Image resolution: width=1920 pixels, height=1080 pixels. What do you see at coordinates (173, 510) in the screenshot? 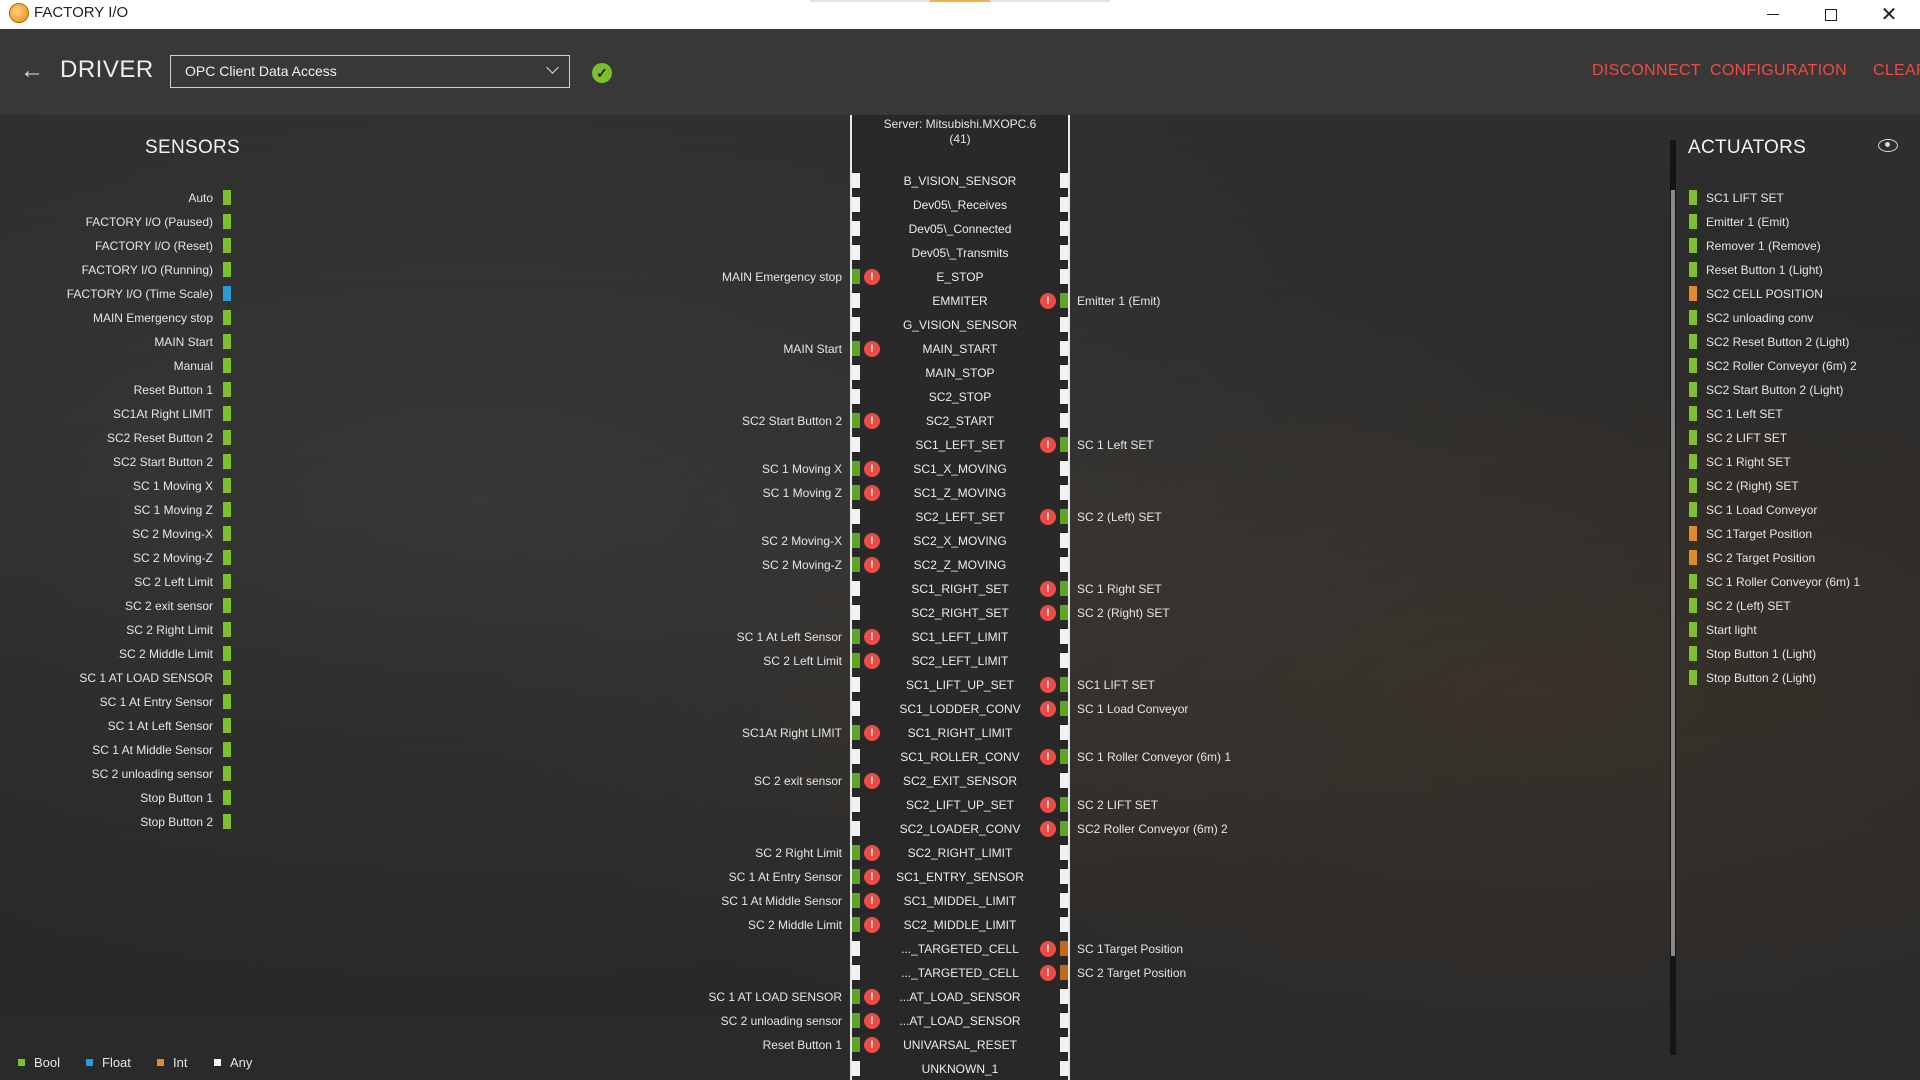
I see `sensor-label: SC 1 Moving Z` at bounding box center [173, 510].